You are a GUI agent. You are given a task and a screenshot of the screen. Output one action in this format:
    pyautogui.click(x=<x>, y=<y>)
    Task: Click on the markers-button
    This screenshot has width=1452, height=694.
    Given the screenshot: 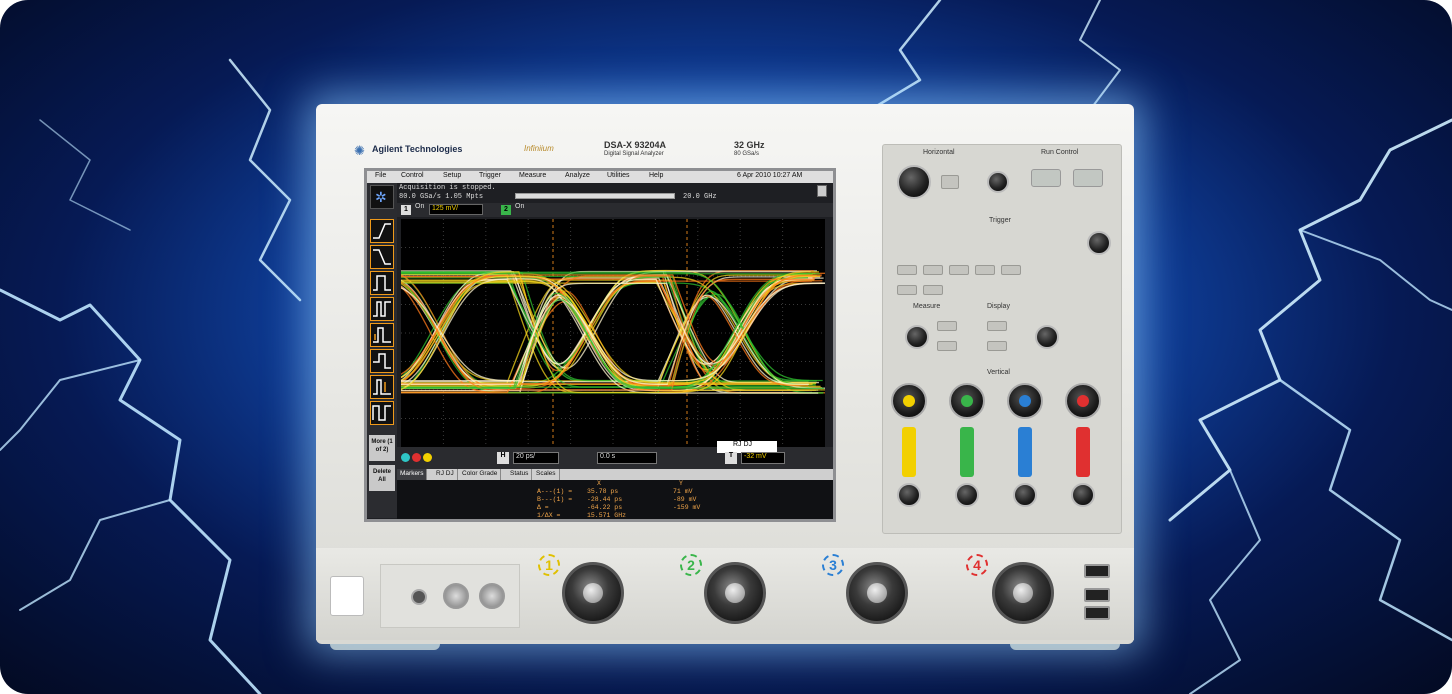 What is the action you would take?
    pyautogui.click(x=947, y=346)
    